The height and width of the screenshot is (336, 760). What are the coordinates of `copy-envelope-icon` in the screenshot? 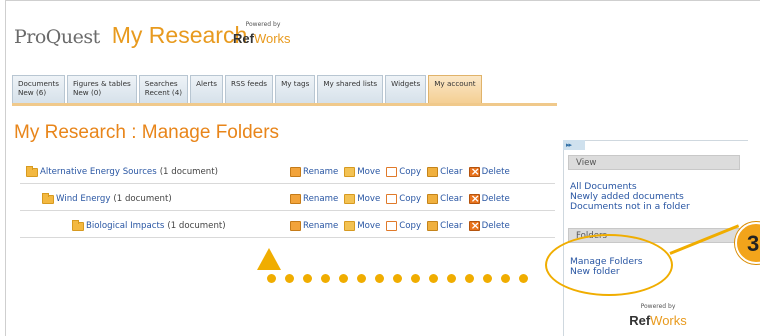 It's located at (392, 226).